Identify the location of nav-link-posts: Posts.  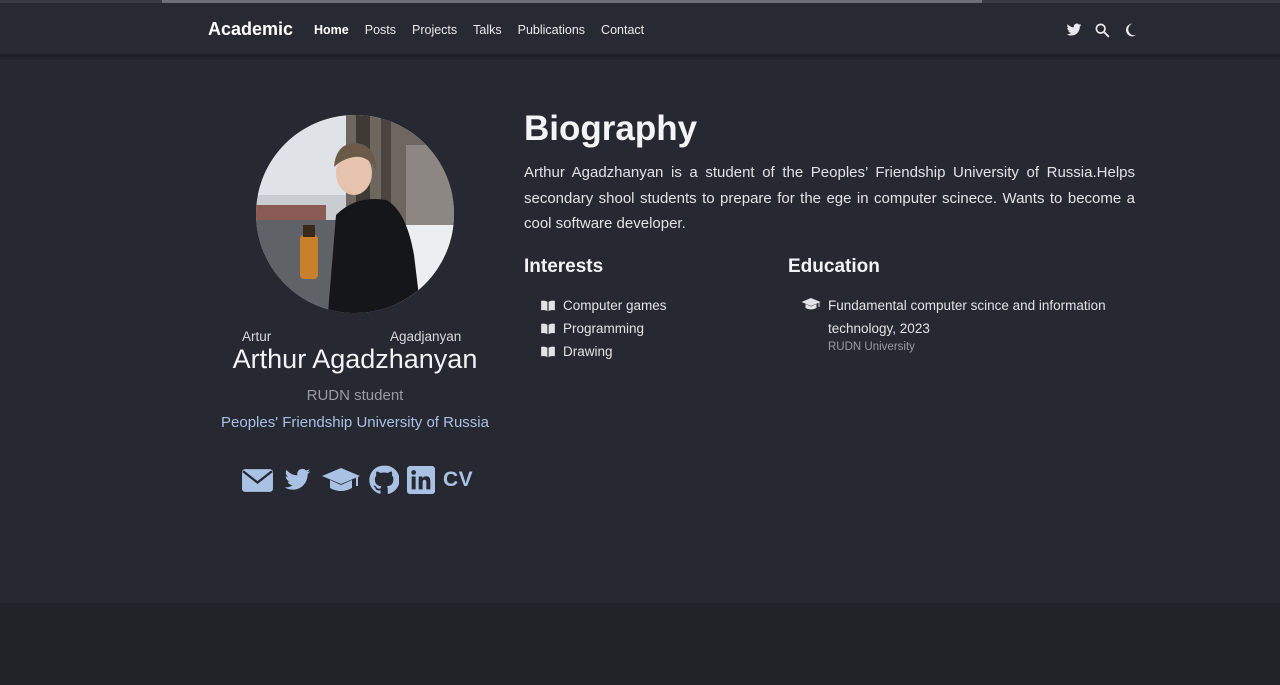
(380, 30).